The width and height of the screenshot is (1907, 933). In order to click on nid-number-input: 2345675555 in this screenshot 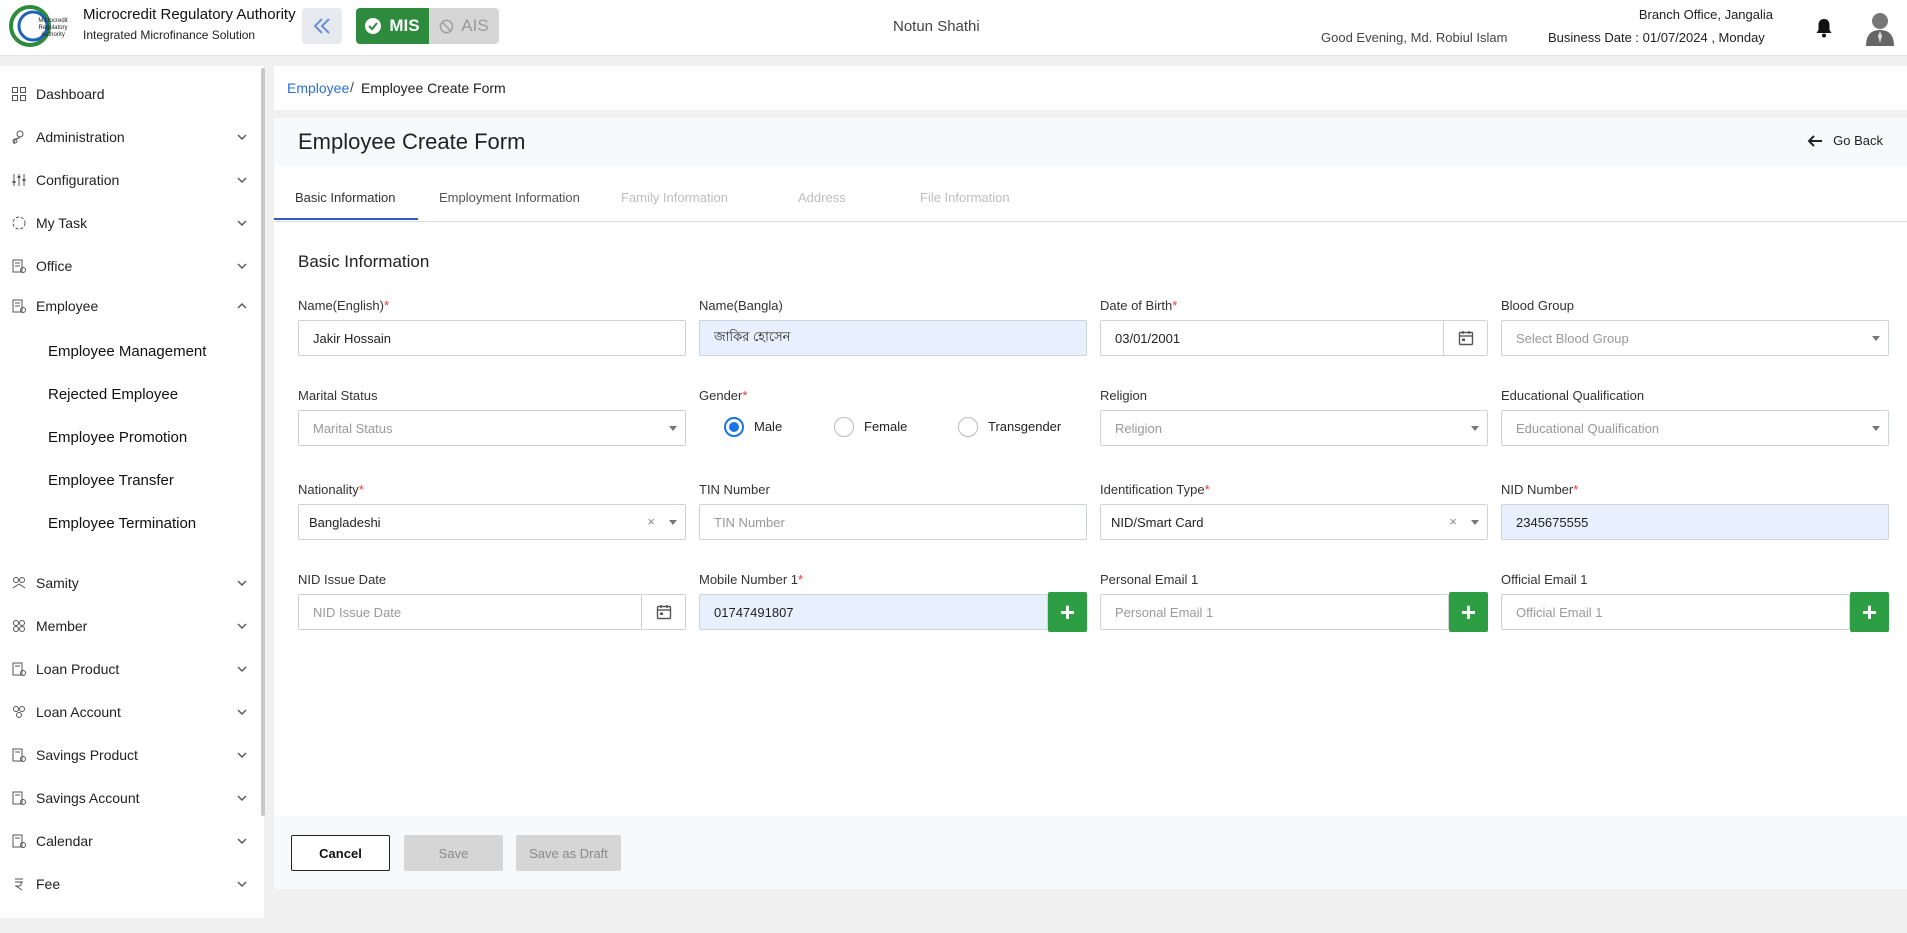, I will do `click(1695, 522)`.